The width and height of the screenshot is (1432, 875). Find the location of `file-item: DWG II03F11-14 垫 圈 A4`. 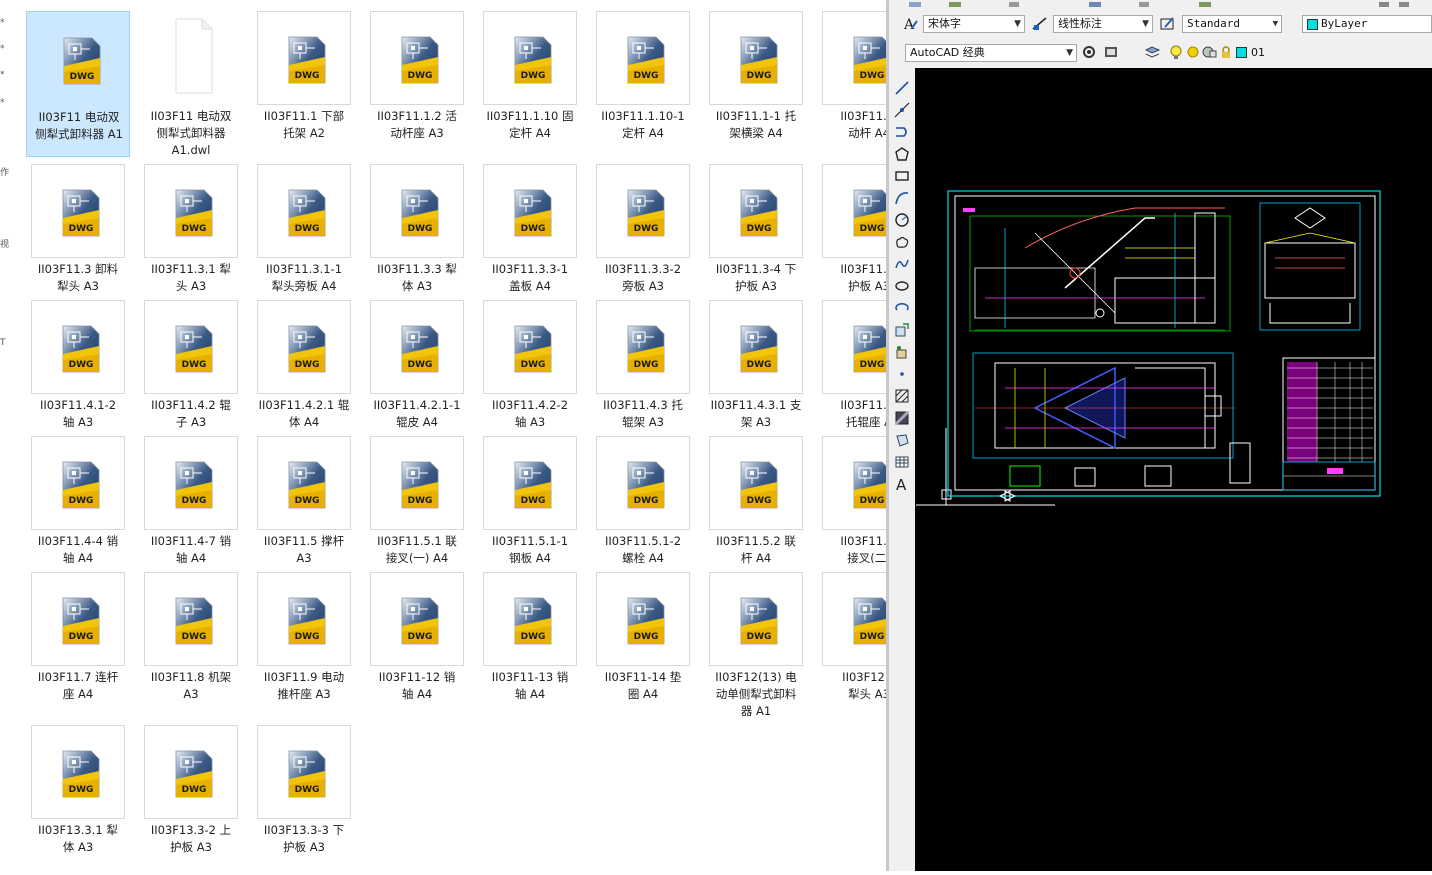

file-item: DWG II03F11-14 垫 圈 A4 is located at coordinates (643, 645).